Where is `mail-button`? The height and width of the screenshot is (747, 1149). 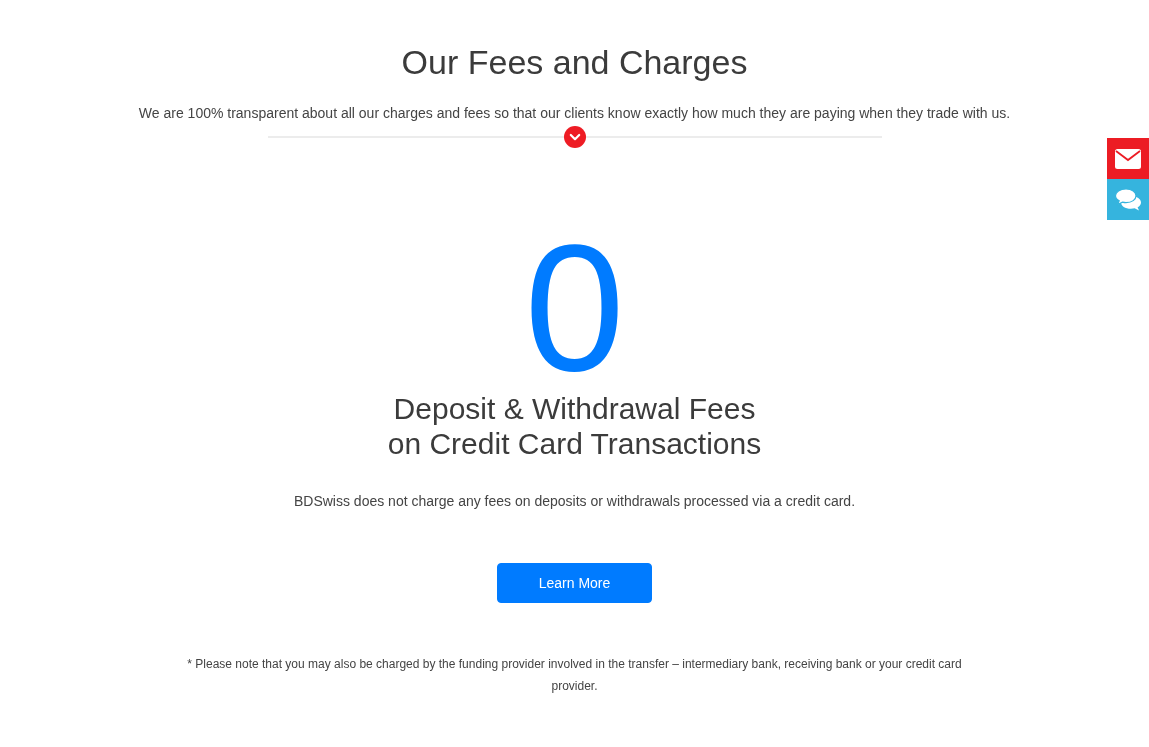
mail-button is located at coordinates (1128, 158).